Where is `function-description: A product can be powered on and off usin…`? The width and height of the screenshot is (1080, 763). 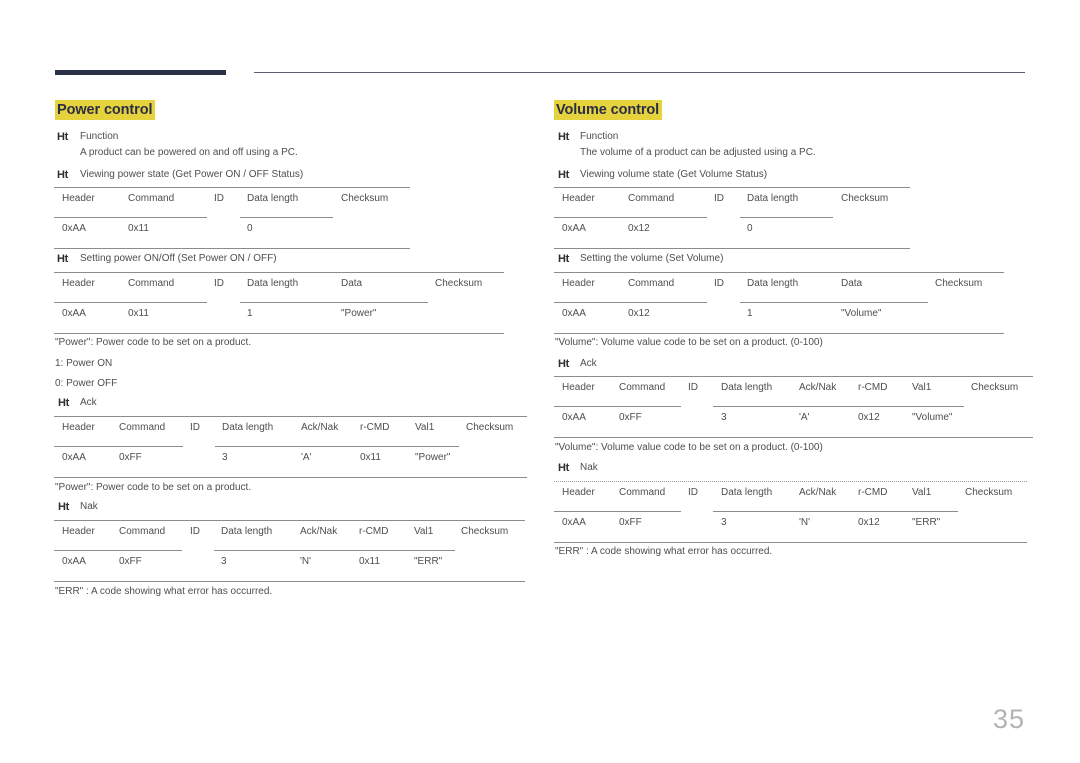 function-description: A product can be powered on and off usin… is located at coordinates (189, 152).